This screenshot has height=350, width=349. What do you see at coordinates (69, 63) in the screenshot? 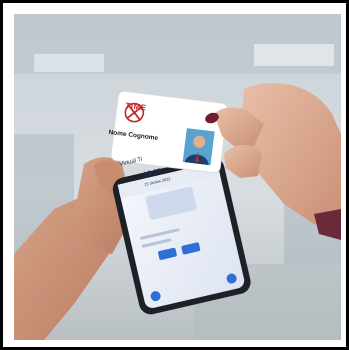
I see `light-blur` at bounding box center [69, 63].